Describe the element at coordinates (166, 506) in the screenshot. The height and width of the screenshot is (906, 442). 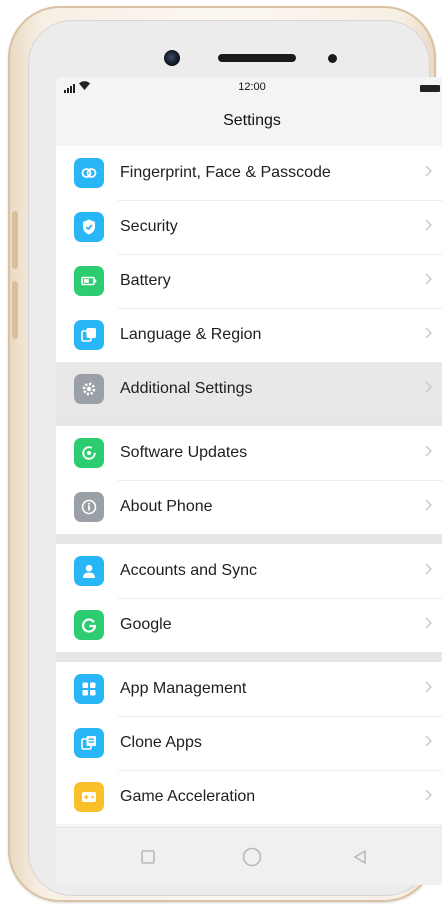
I see `settings-item-label: About Phone` at that location.